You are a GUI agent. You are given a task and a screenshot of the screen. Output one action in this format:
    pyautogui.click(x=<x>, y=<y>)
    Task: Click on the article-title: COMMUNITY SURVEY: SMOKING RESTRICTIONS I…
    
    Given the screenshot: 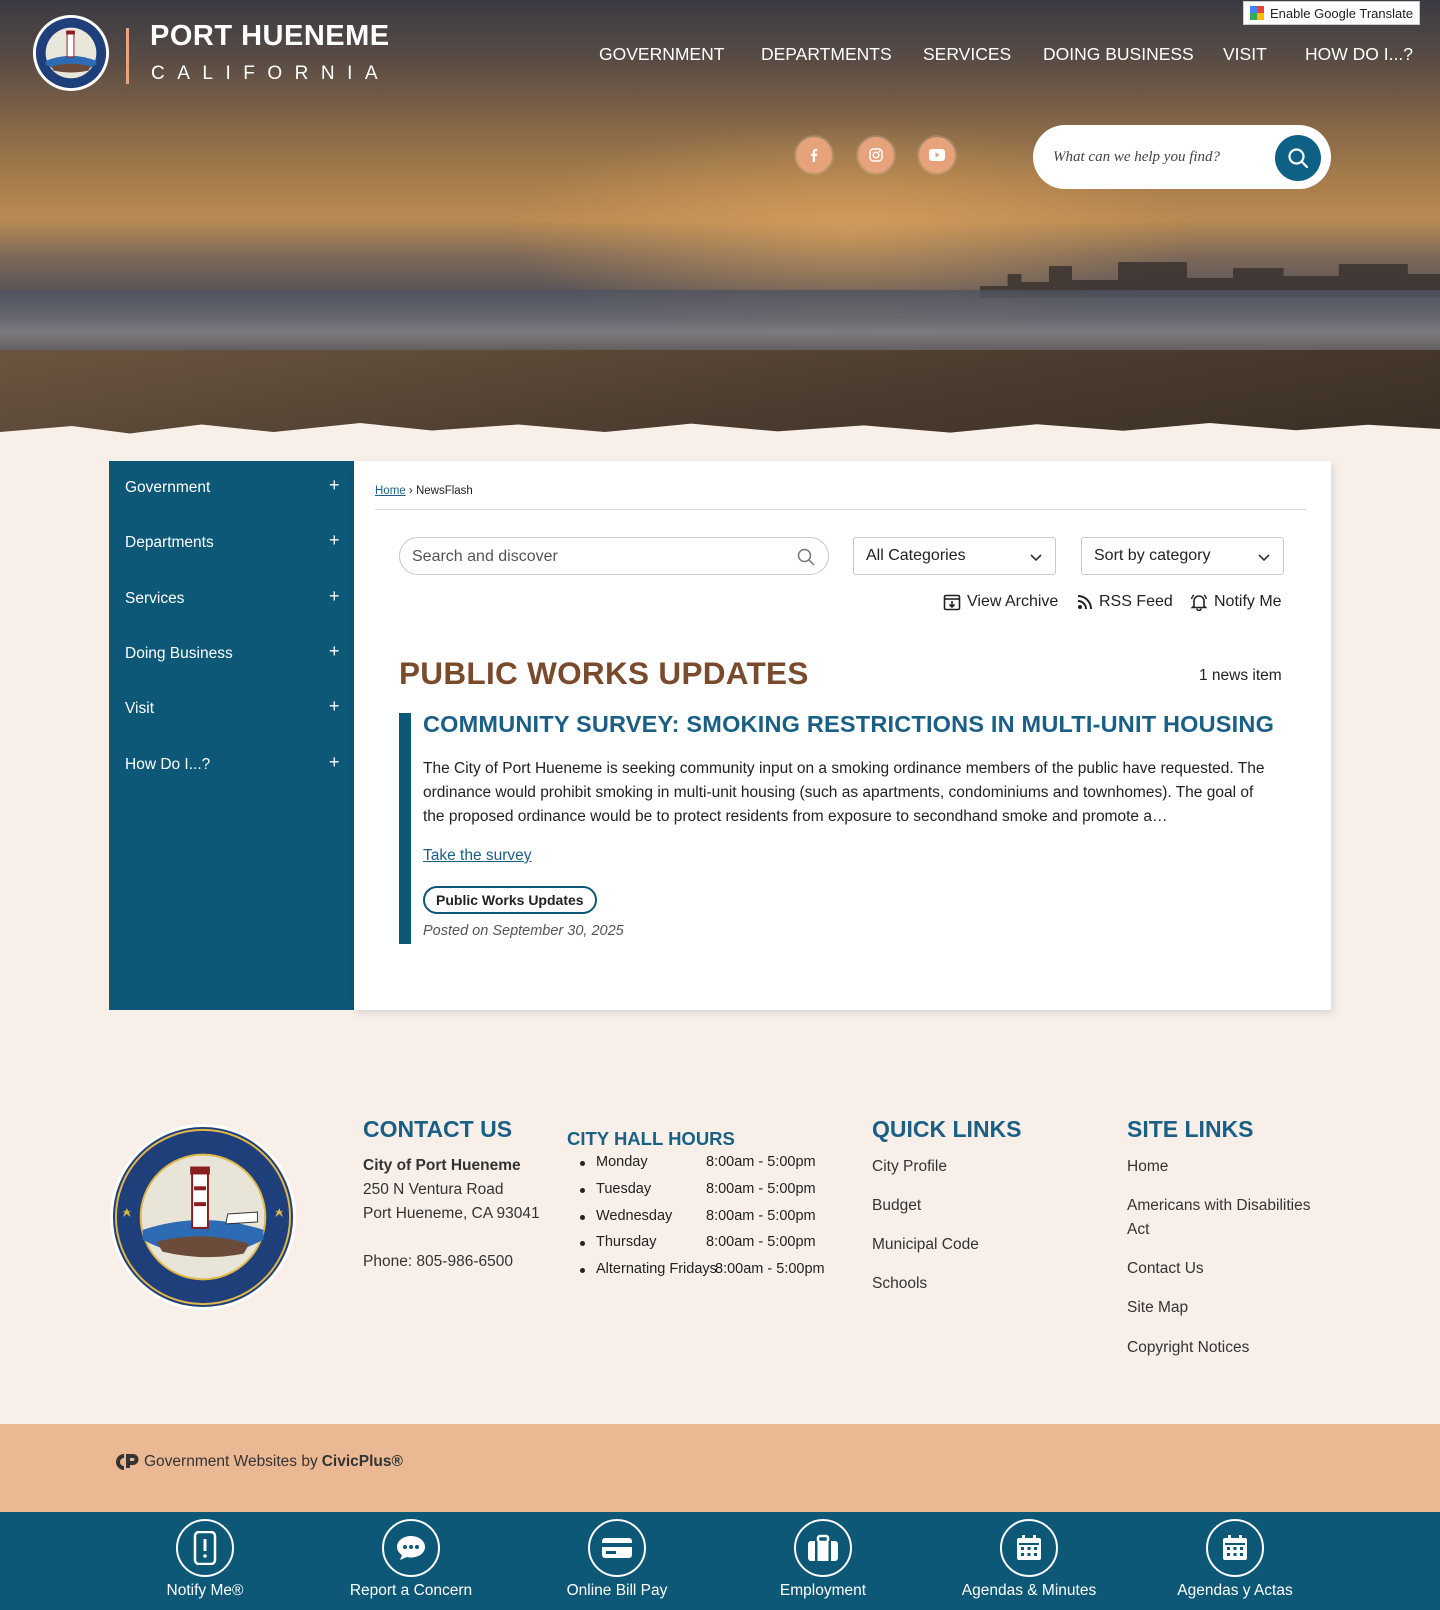 What is the action you would take?
    pyautogui.click(x=848, y=724)
    